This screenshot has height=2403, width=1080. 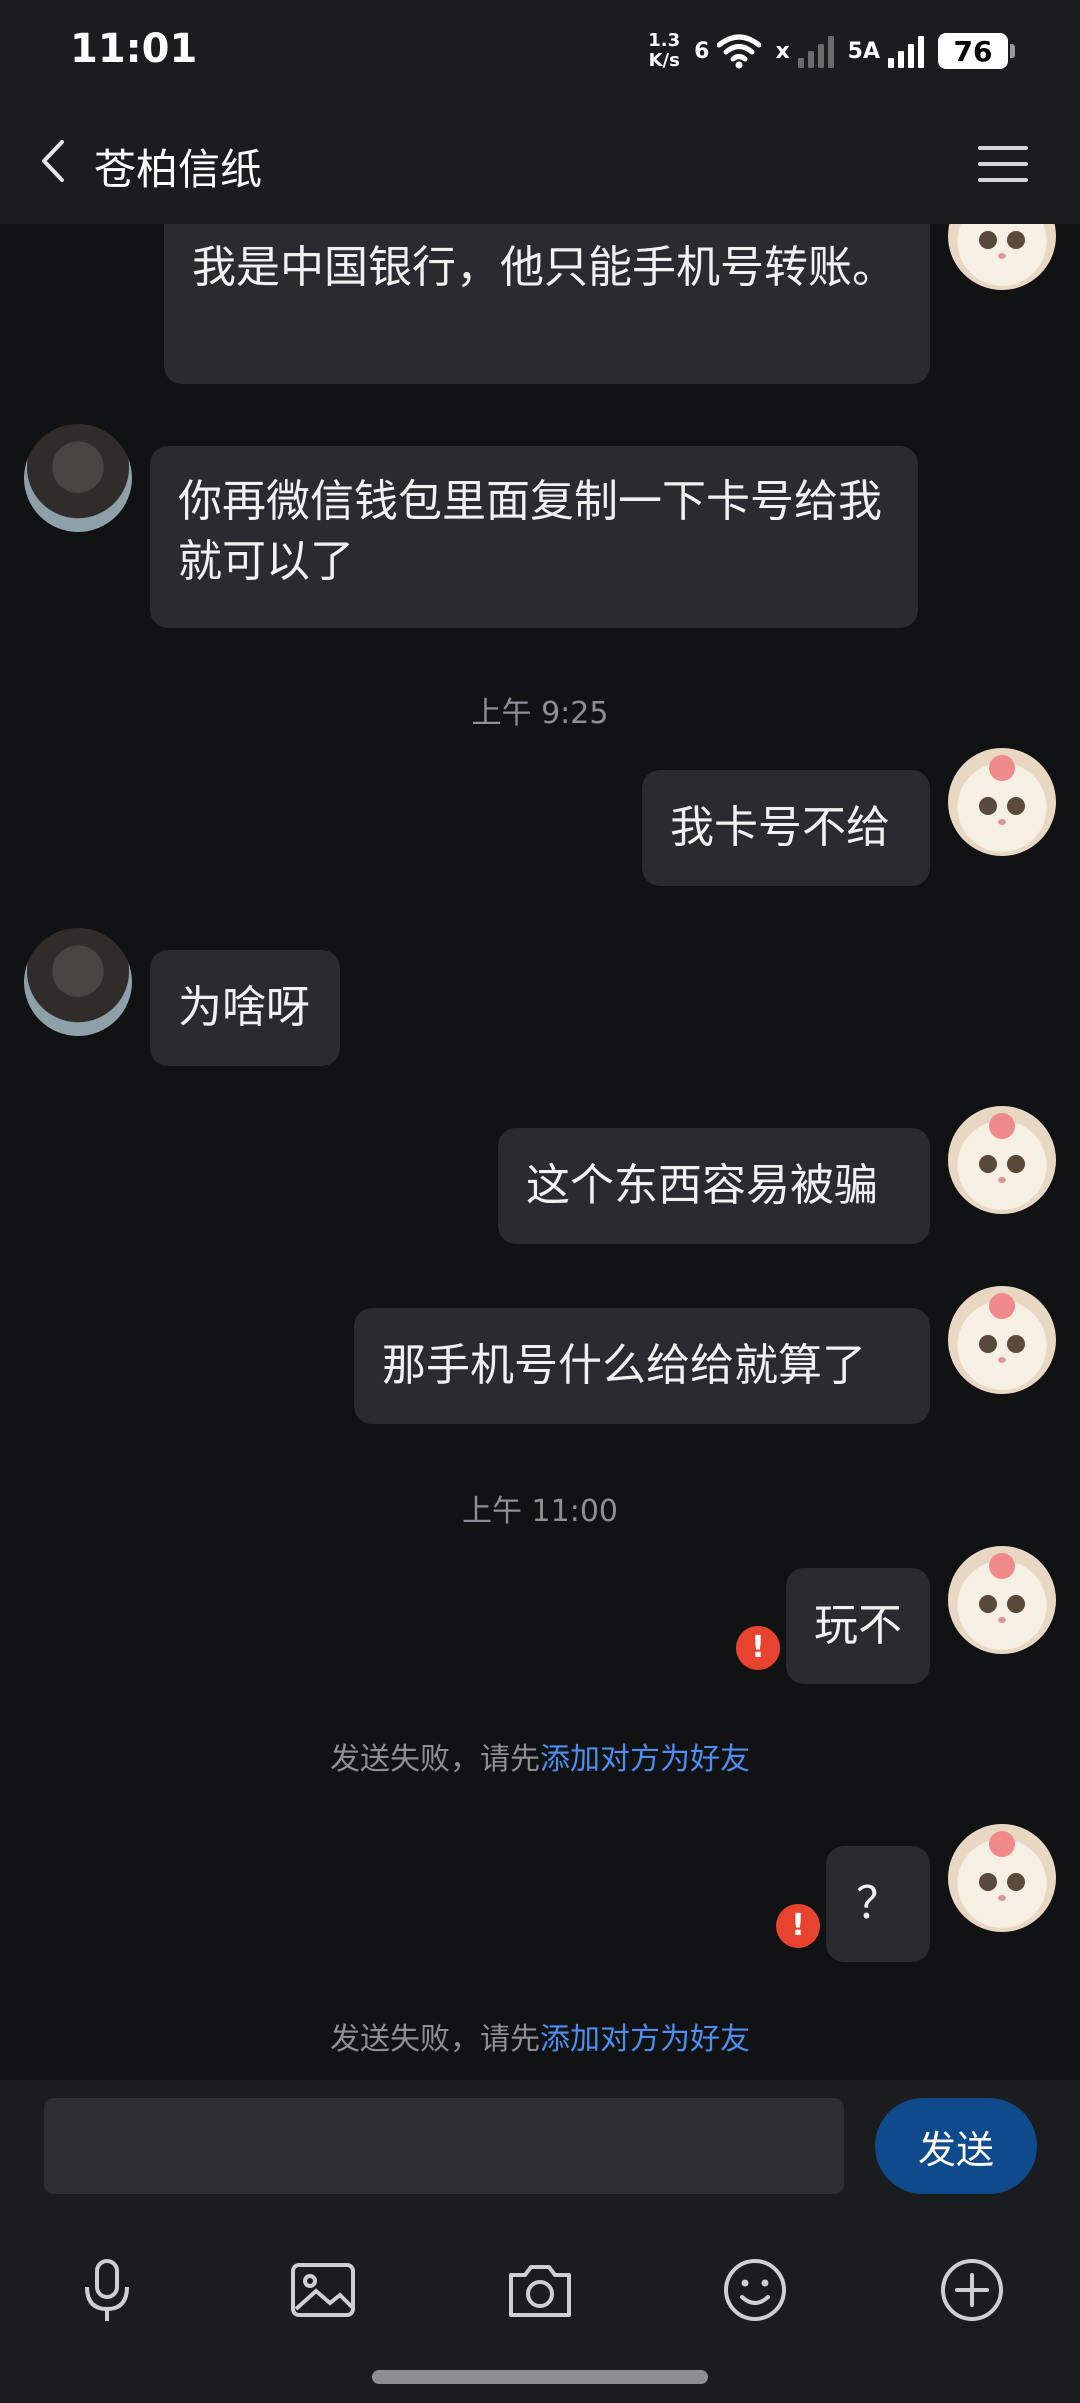 I want to click on message-bubble-self: 这个东西容易被骗, so click(x=714, y=1186).